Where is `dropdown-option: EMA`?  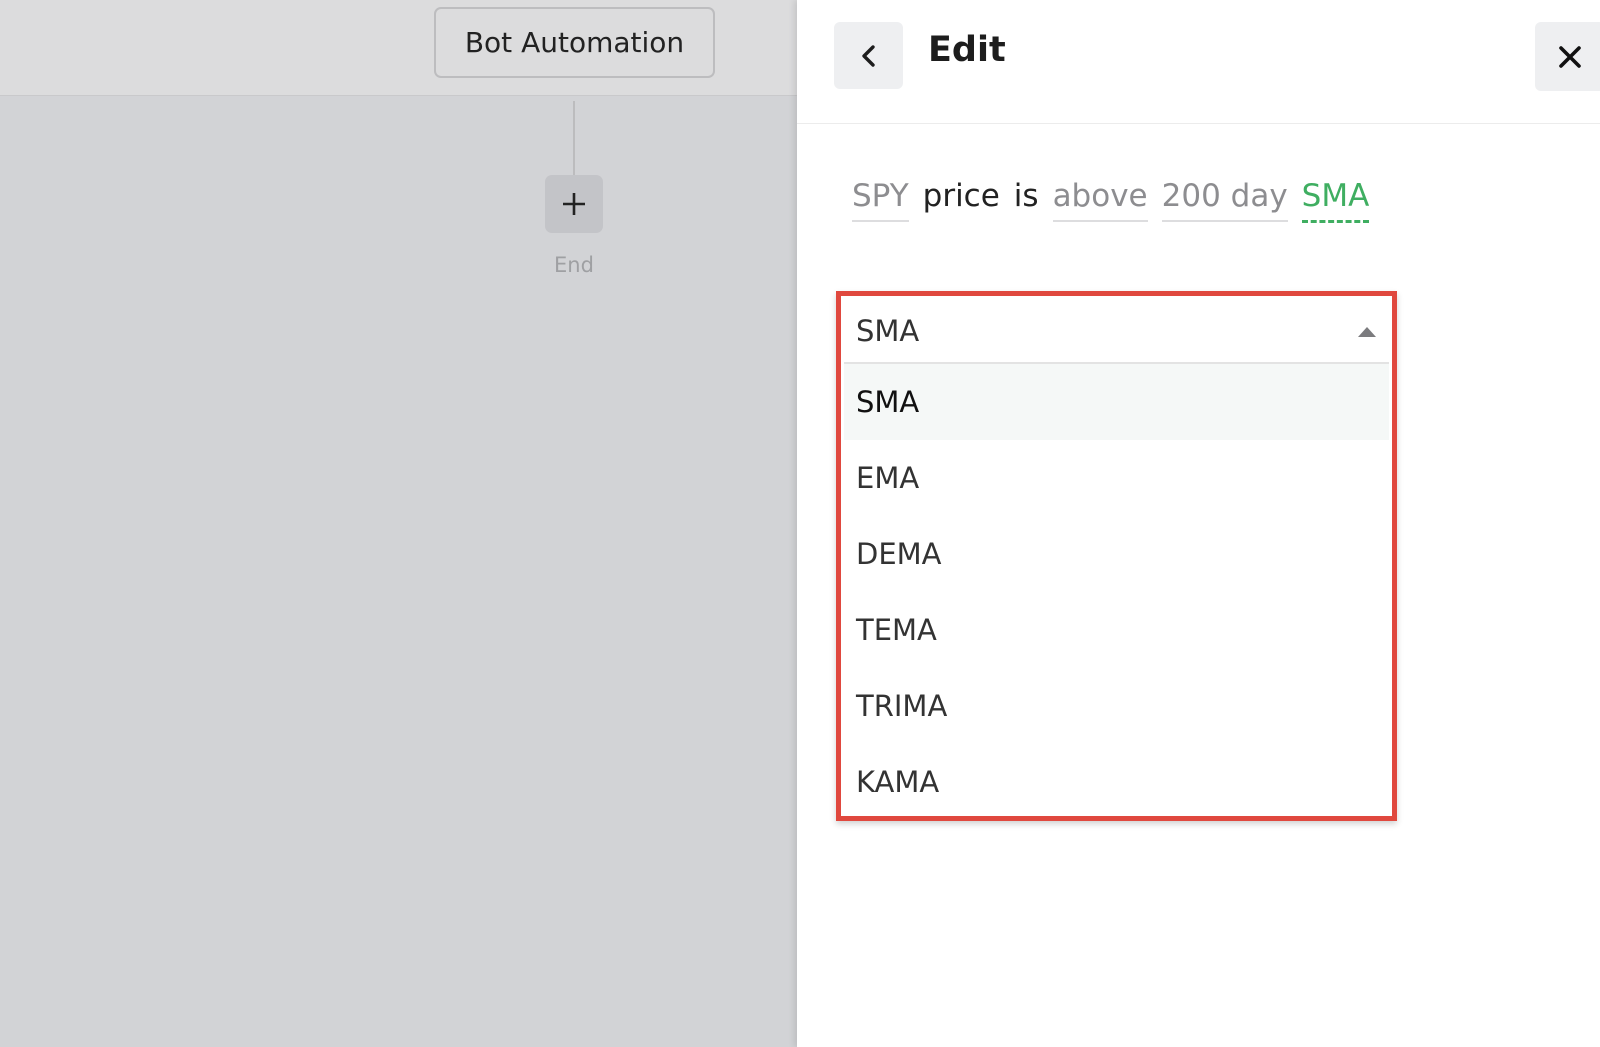 dropdown-option: EMA is located at coordinates (1116, 478).